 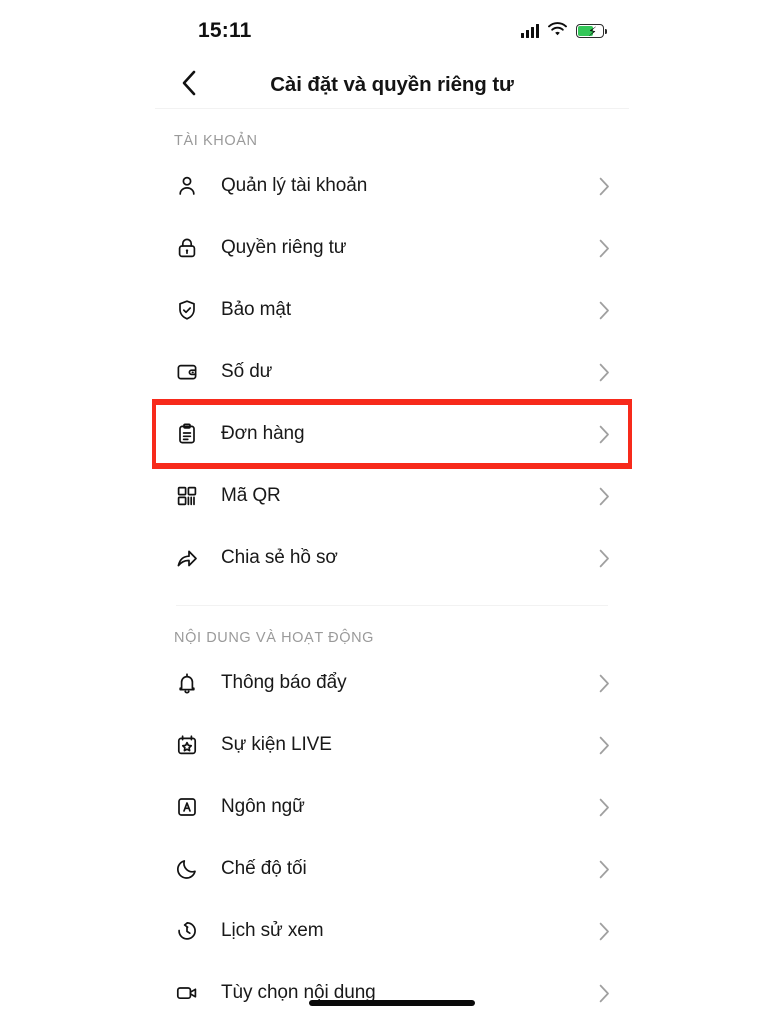 I want to click on list-item: Quản lý tài khoản, so click(x=392, y=186).